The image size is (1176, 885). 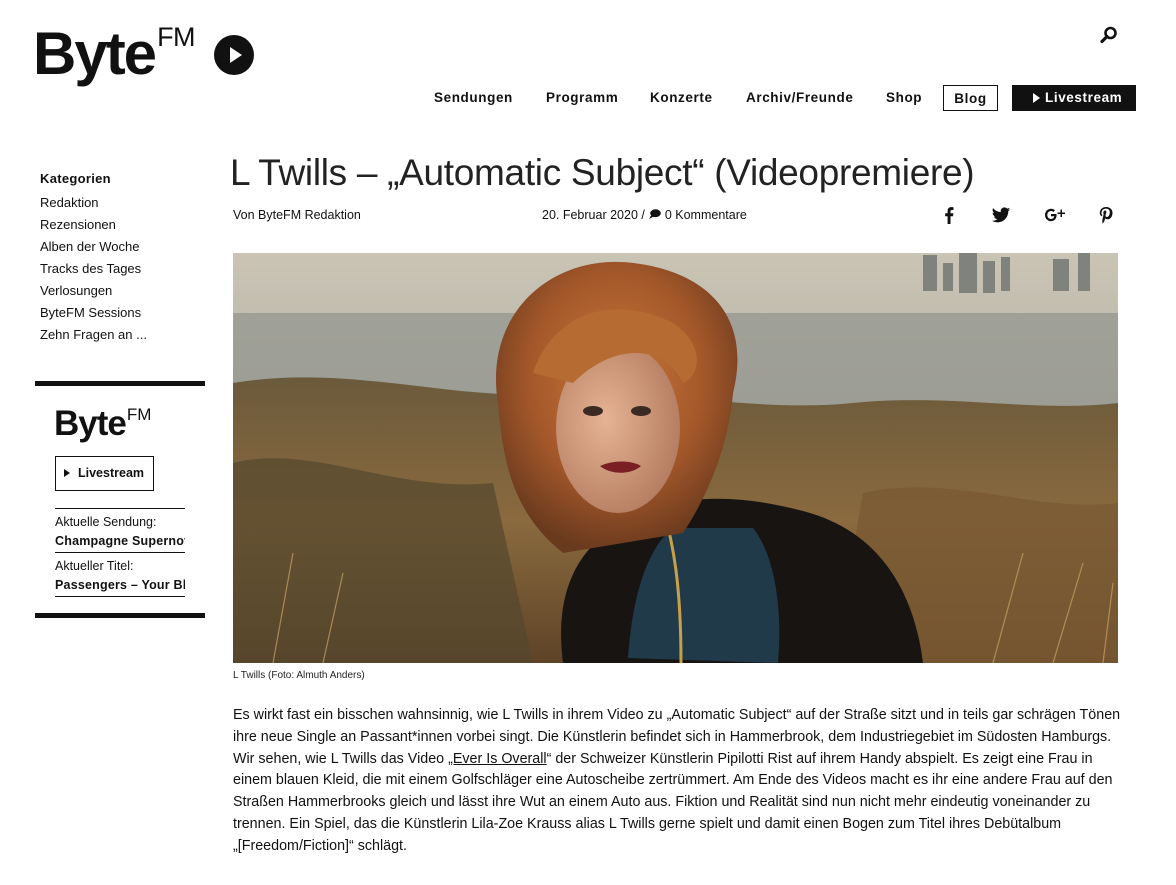 I want to click on list-item: Alben der Woche, so click(x=125, y=247).